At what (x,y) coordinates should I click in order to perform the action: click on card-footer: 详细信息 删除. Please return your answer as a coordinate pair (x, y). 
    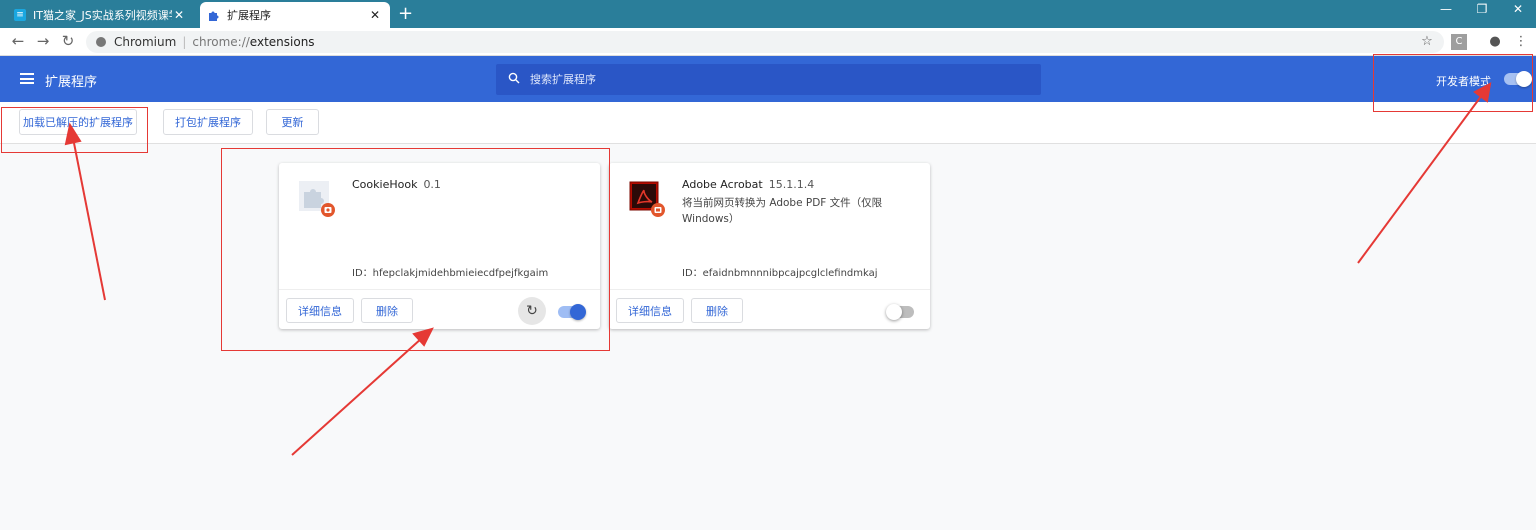
    Looking at the image, I should click on (769, 309).